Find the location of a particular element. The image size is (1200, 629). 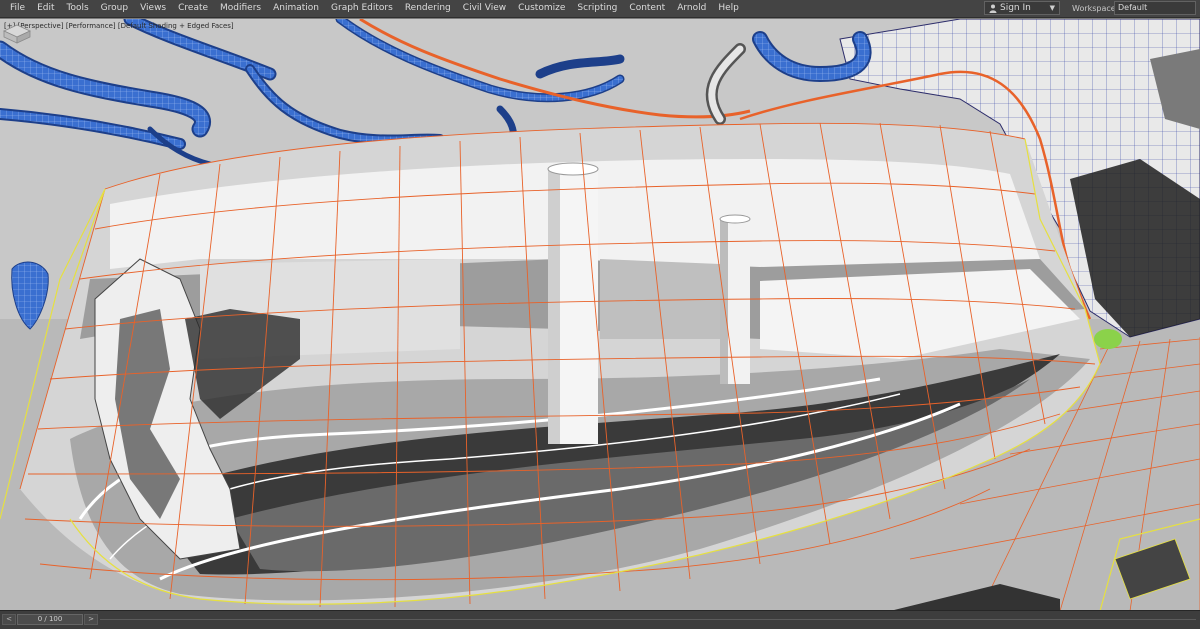

viewport-performance: [Performance] is located at coordinates (91, 26).